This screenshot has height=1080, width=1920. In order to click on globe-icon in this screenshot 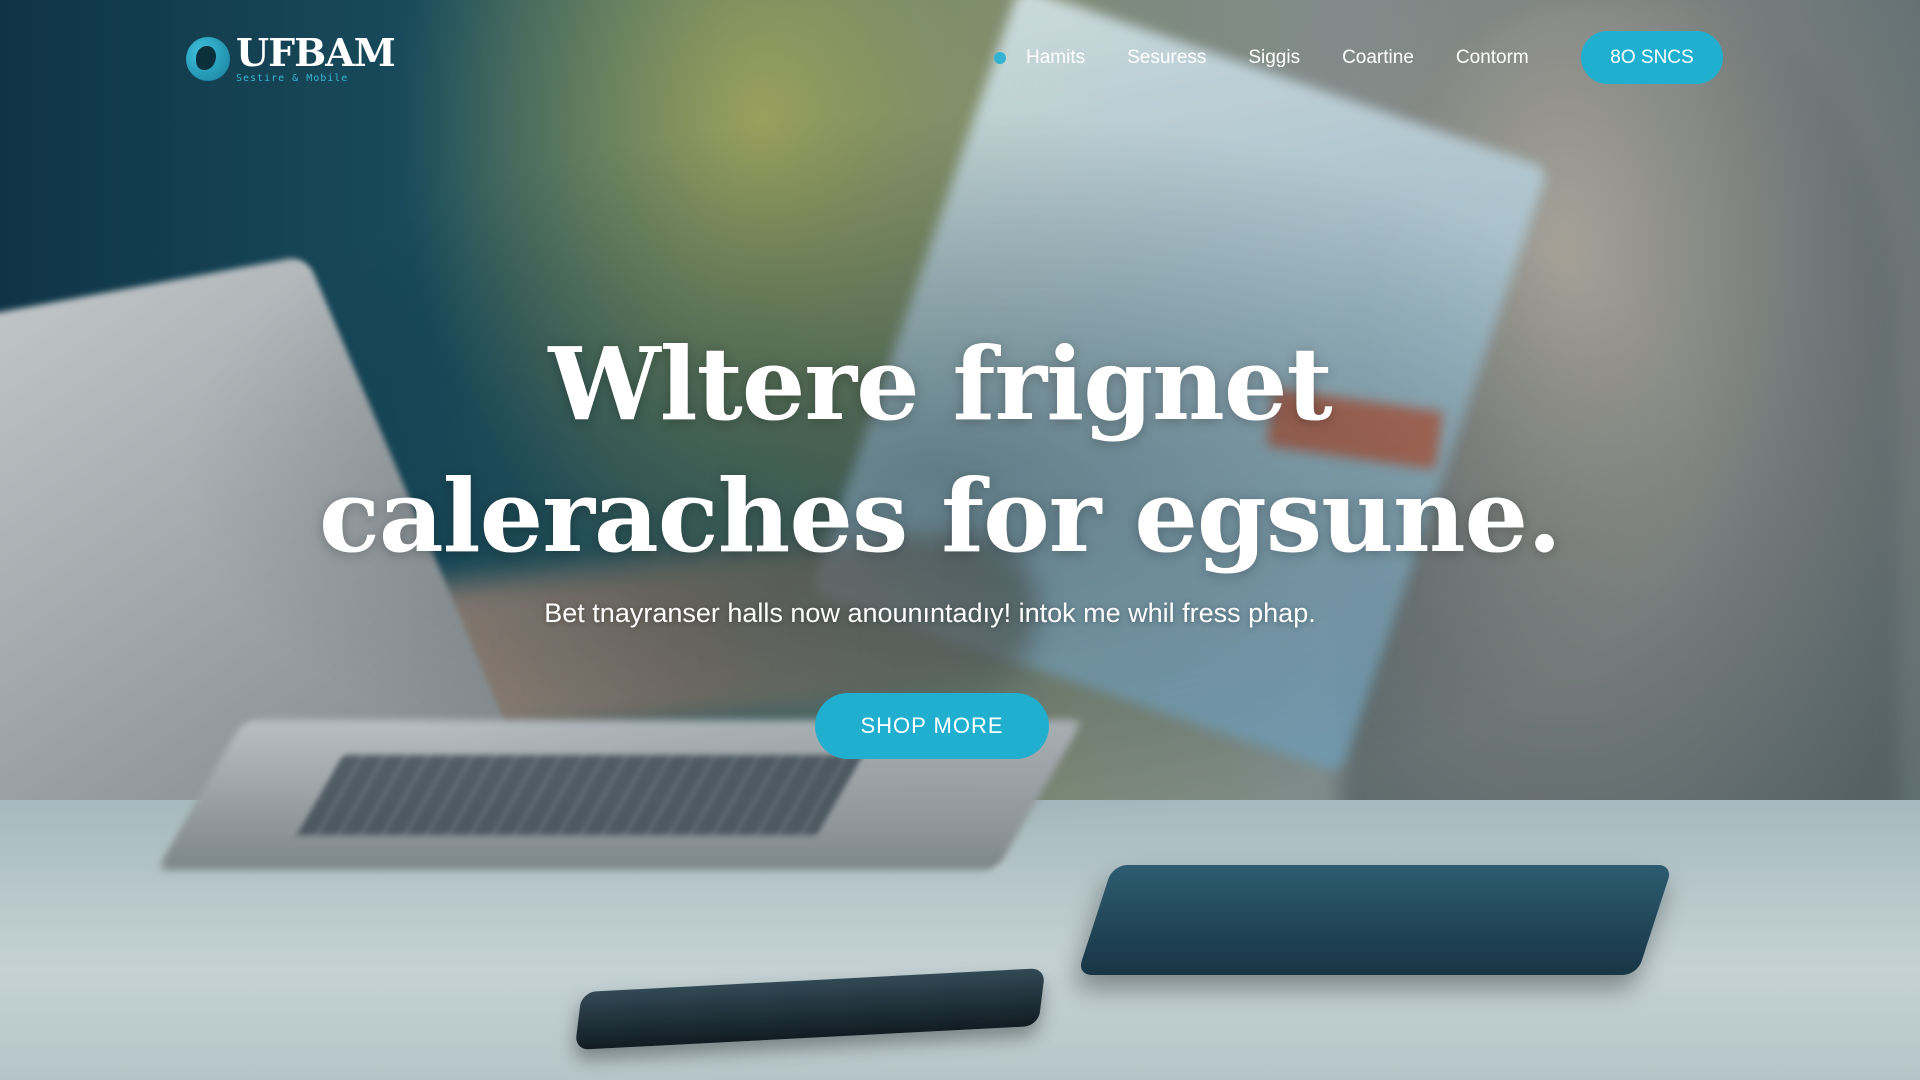, I will do `click(208, 59)`.